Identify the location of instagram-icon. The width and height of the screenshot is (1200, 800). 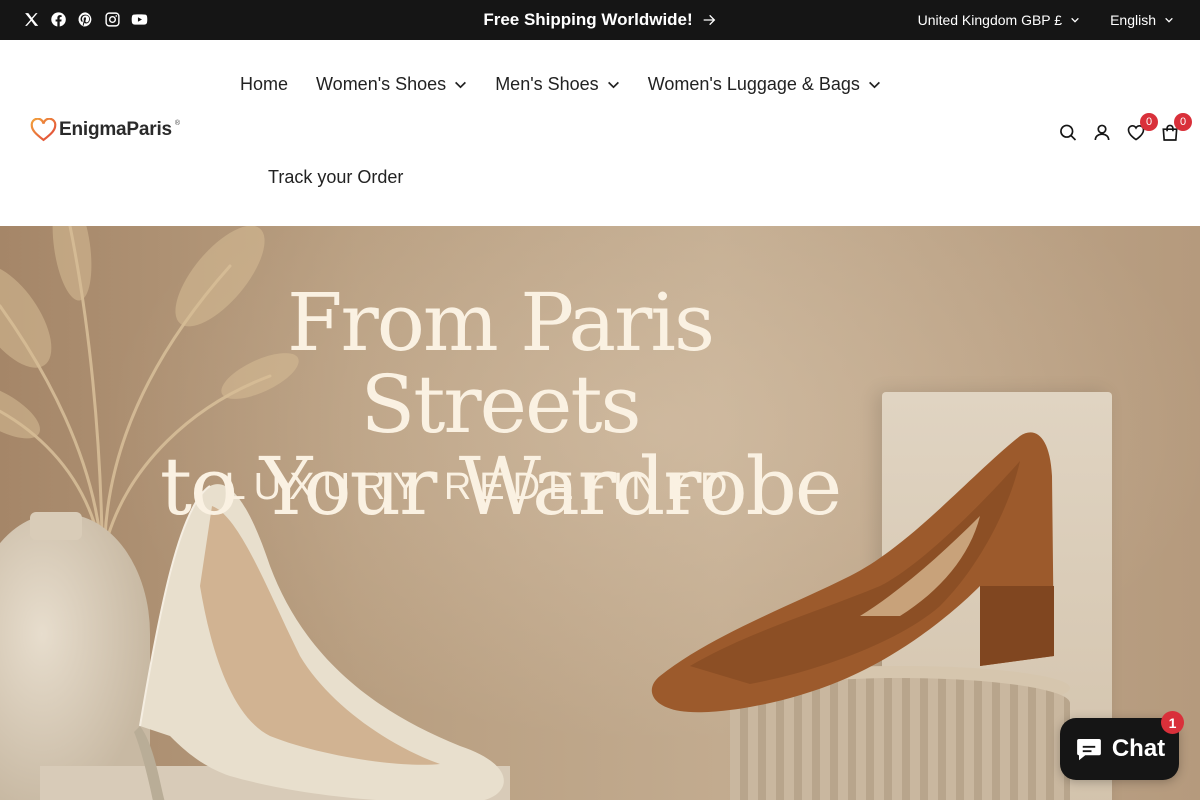
(112, 19).